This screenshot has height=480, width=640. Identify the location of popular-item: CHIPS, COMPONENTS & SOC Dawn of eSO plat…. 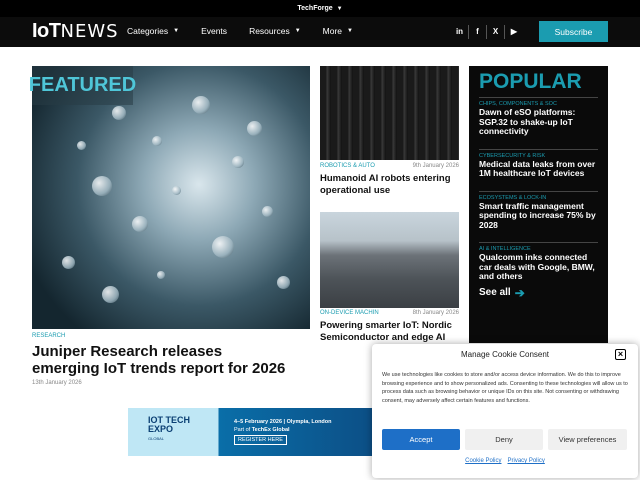
(538, 117).